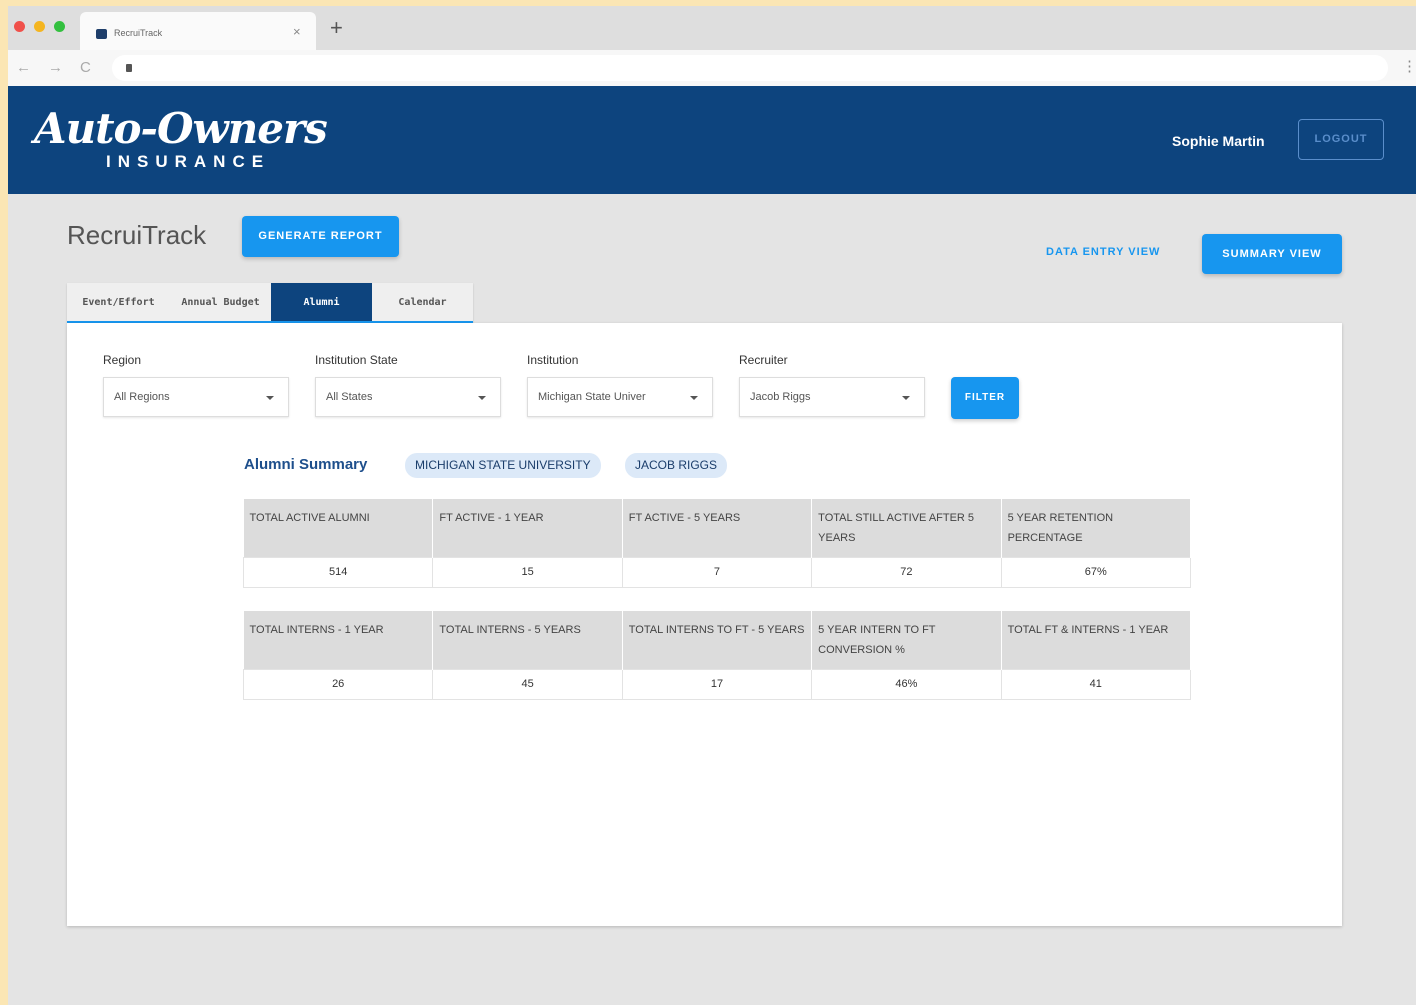 The height and width of the screenshot is (1005, 1416). Describe the element at coordinates (321, 303) in the screenshot. I see `tab-alumni: Alumni` at that location.